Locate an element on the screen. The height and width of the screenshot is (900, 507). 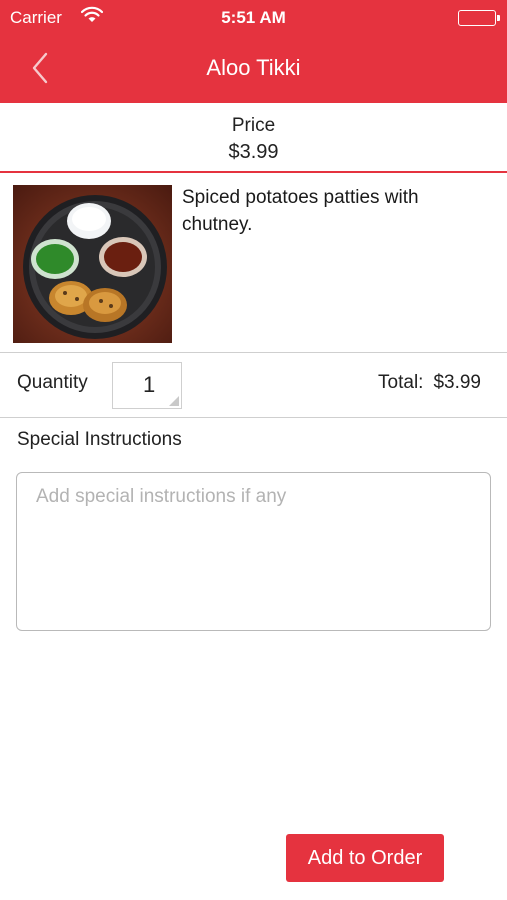
page-title: Aloo Tikki is located at coordinates (253, 67).